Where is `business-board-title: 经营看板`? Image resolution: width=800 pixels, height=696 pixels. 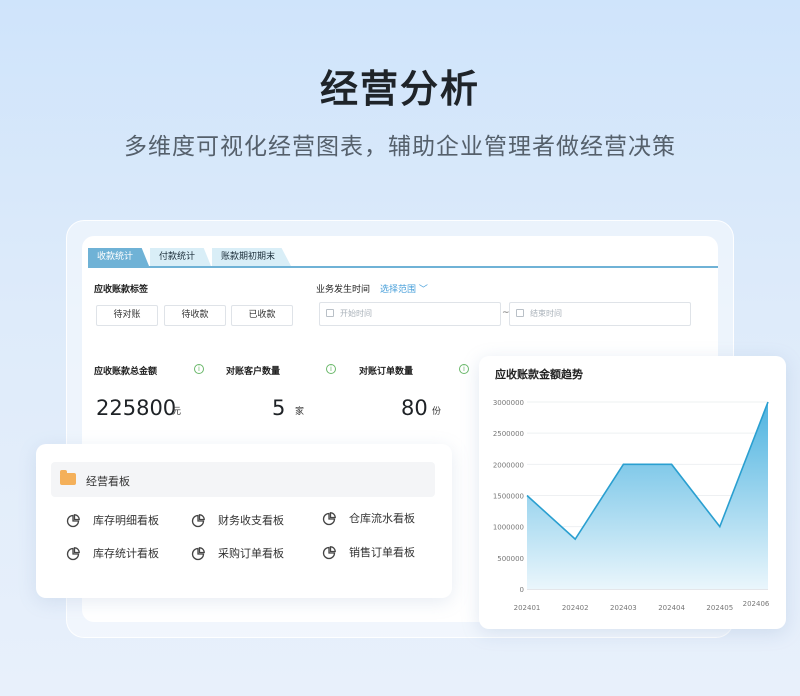 business-board-title: 经营看板 is located at coordinates (108, 481).